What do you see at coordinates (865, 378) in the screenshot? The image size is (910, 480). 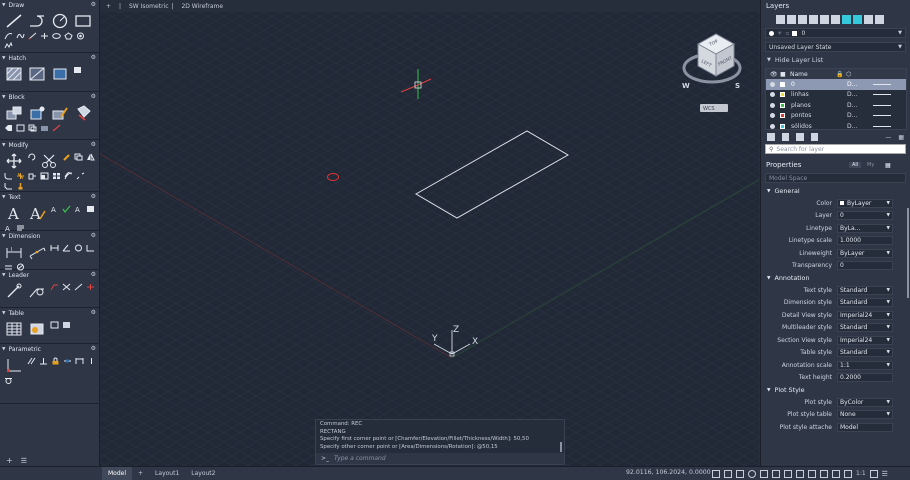 I see `property-value: 0.2000` at bounding box center [865, 378].